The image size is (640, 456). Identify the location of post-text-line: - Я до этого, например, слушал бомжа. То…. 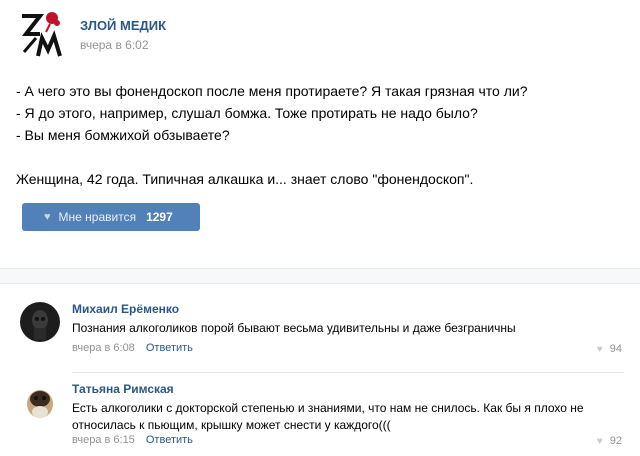
(247, 113).